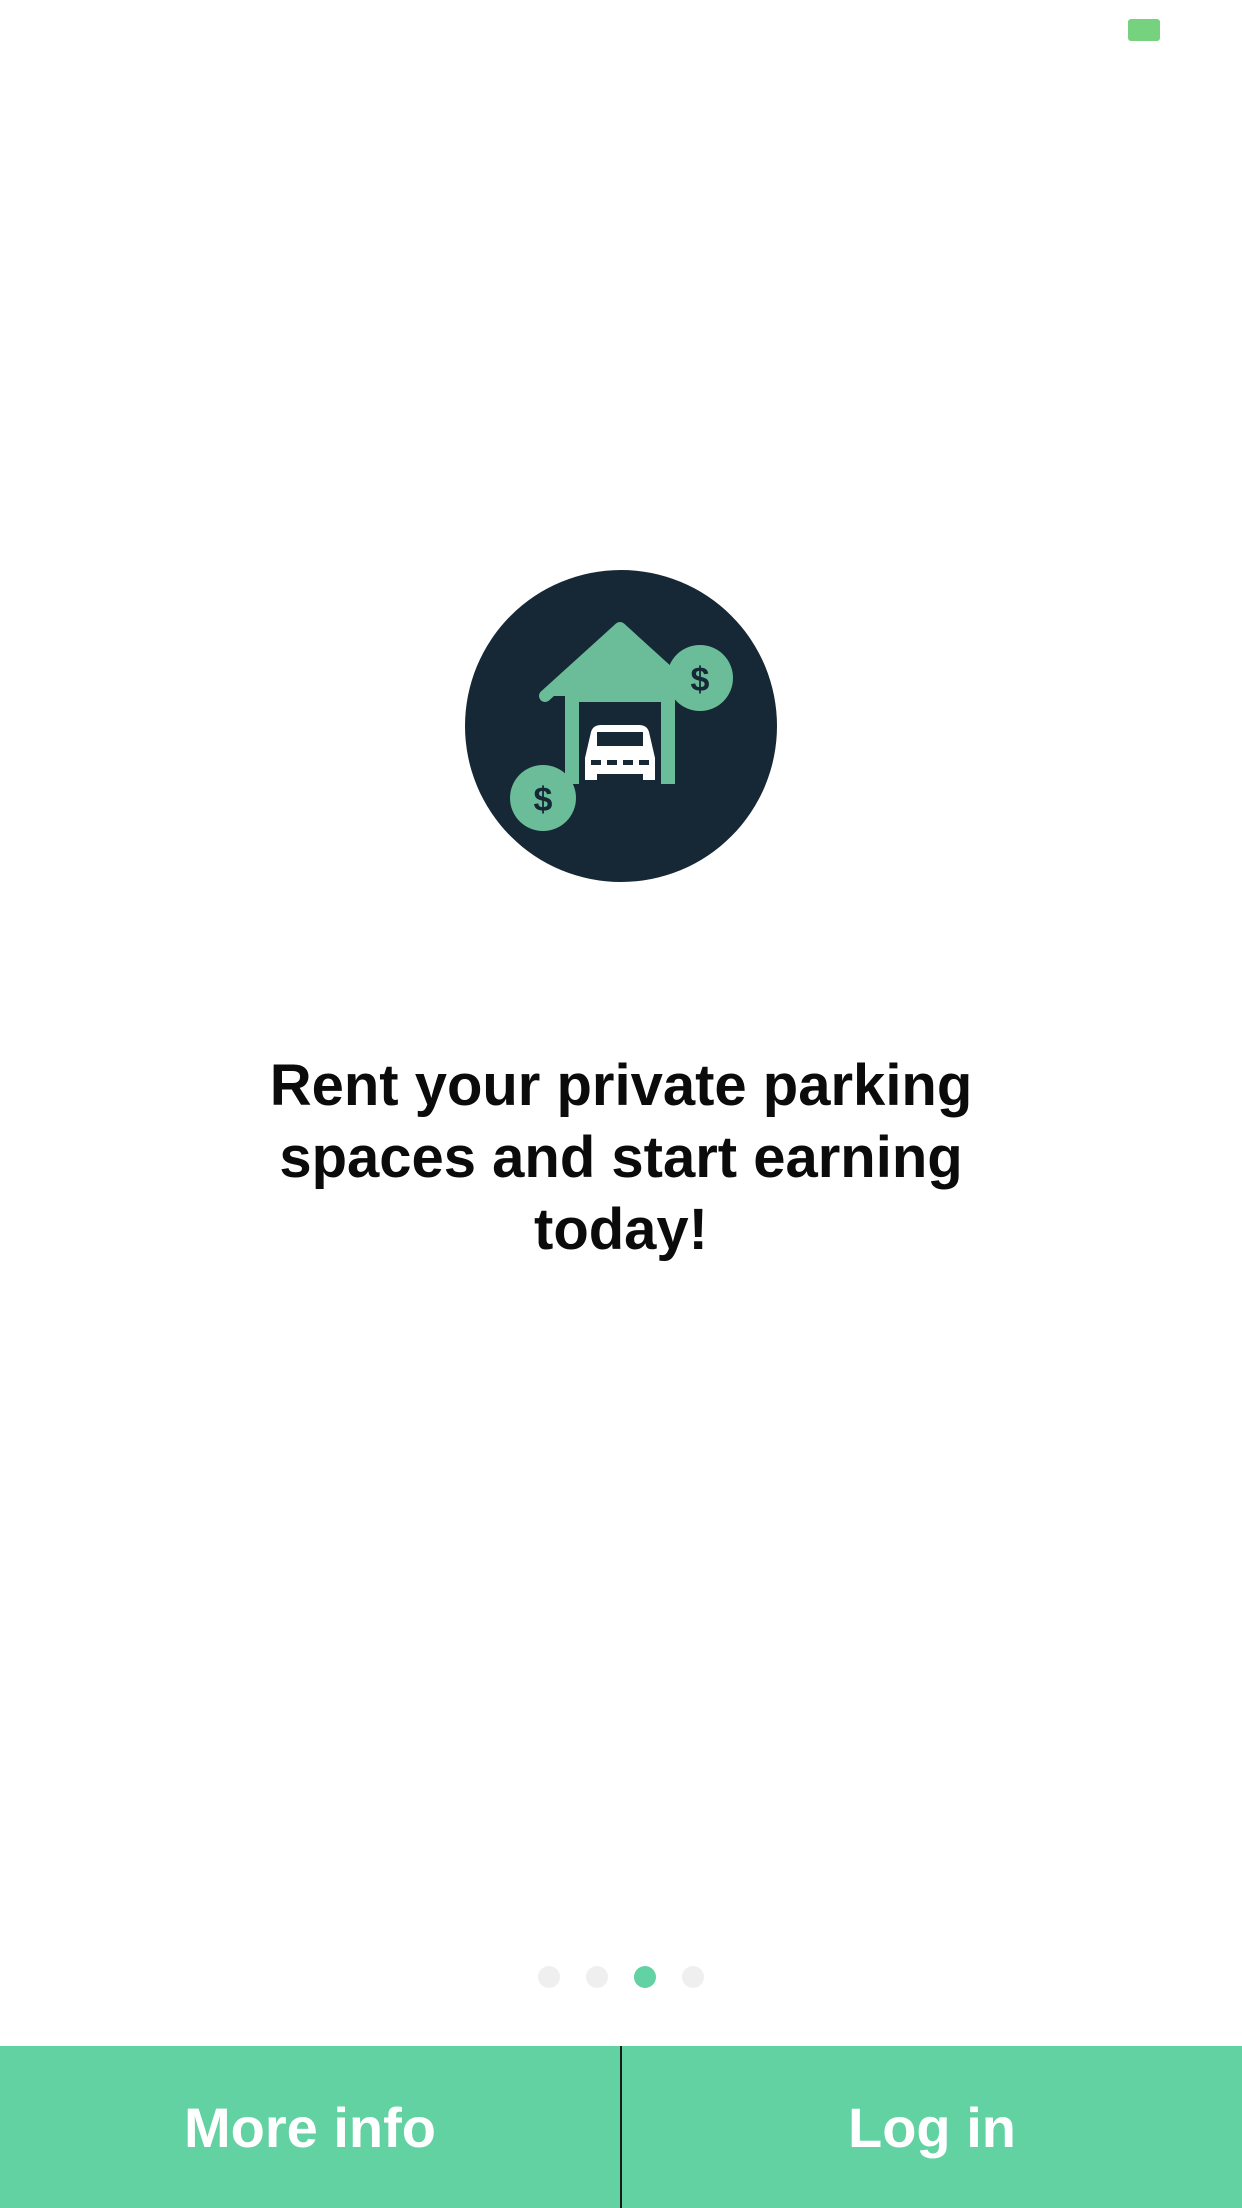 Image resolution: width=1242 pixels, height=2208 pixels. What do you see at coordinates (1144, 30) in the screenshot?
I see `battery-icon` at bounding box center [1144, 30].